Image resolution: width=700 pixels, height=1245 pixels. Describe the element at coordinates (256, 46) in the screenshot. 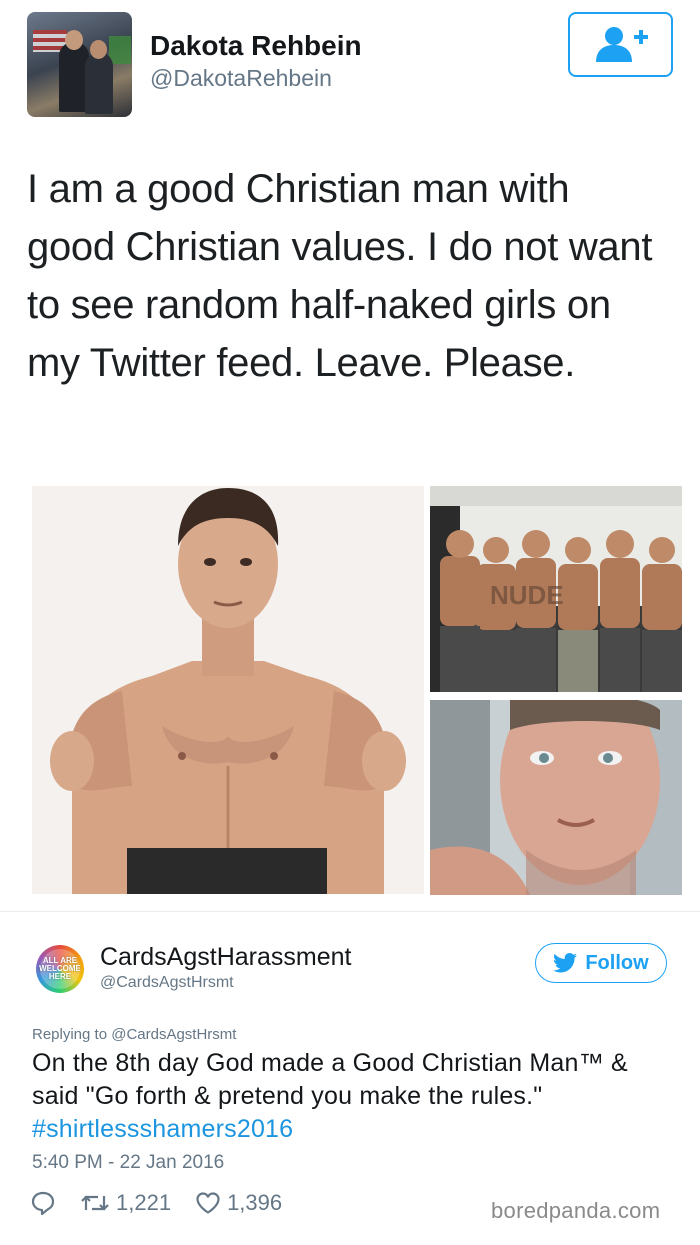

I see `author-name: Dakota Rehbein` at that location.